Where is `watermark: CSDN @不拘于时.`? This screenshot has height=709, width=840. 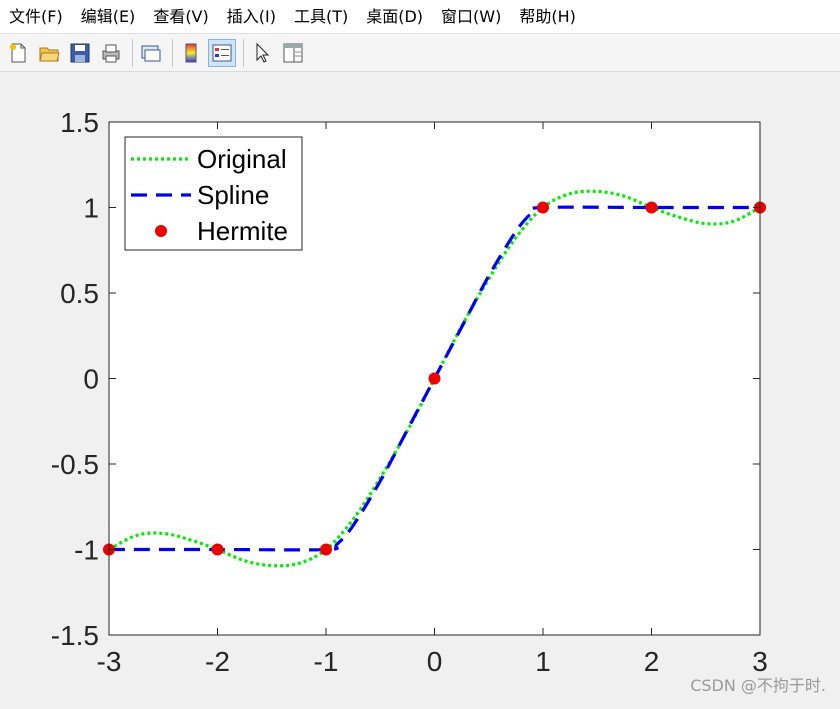
watermark: CSDN @不拘于时. is located at coordinates (758, 685).